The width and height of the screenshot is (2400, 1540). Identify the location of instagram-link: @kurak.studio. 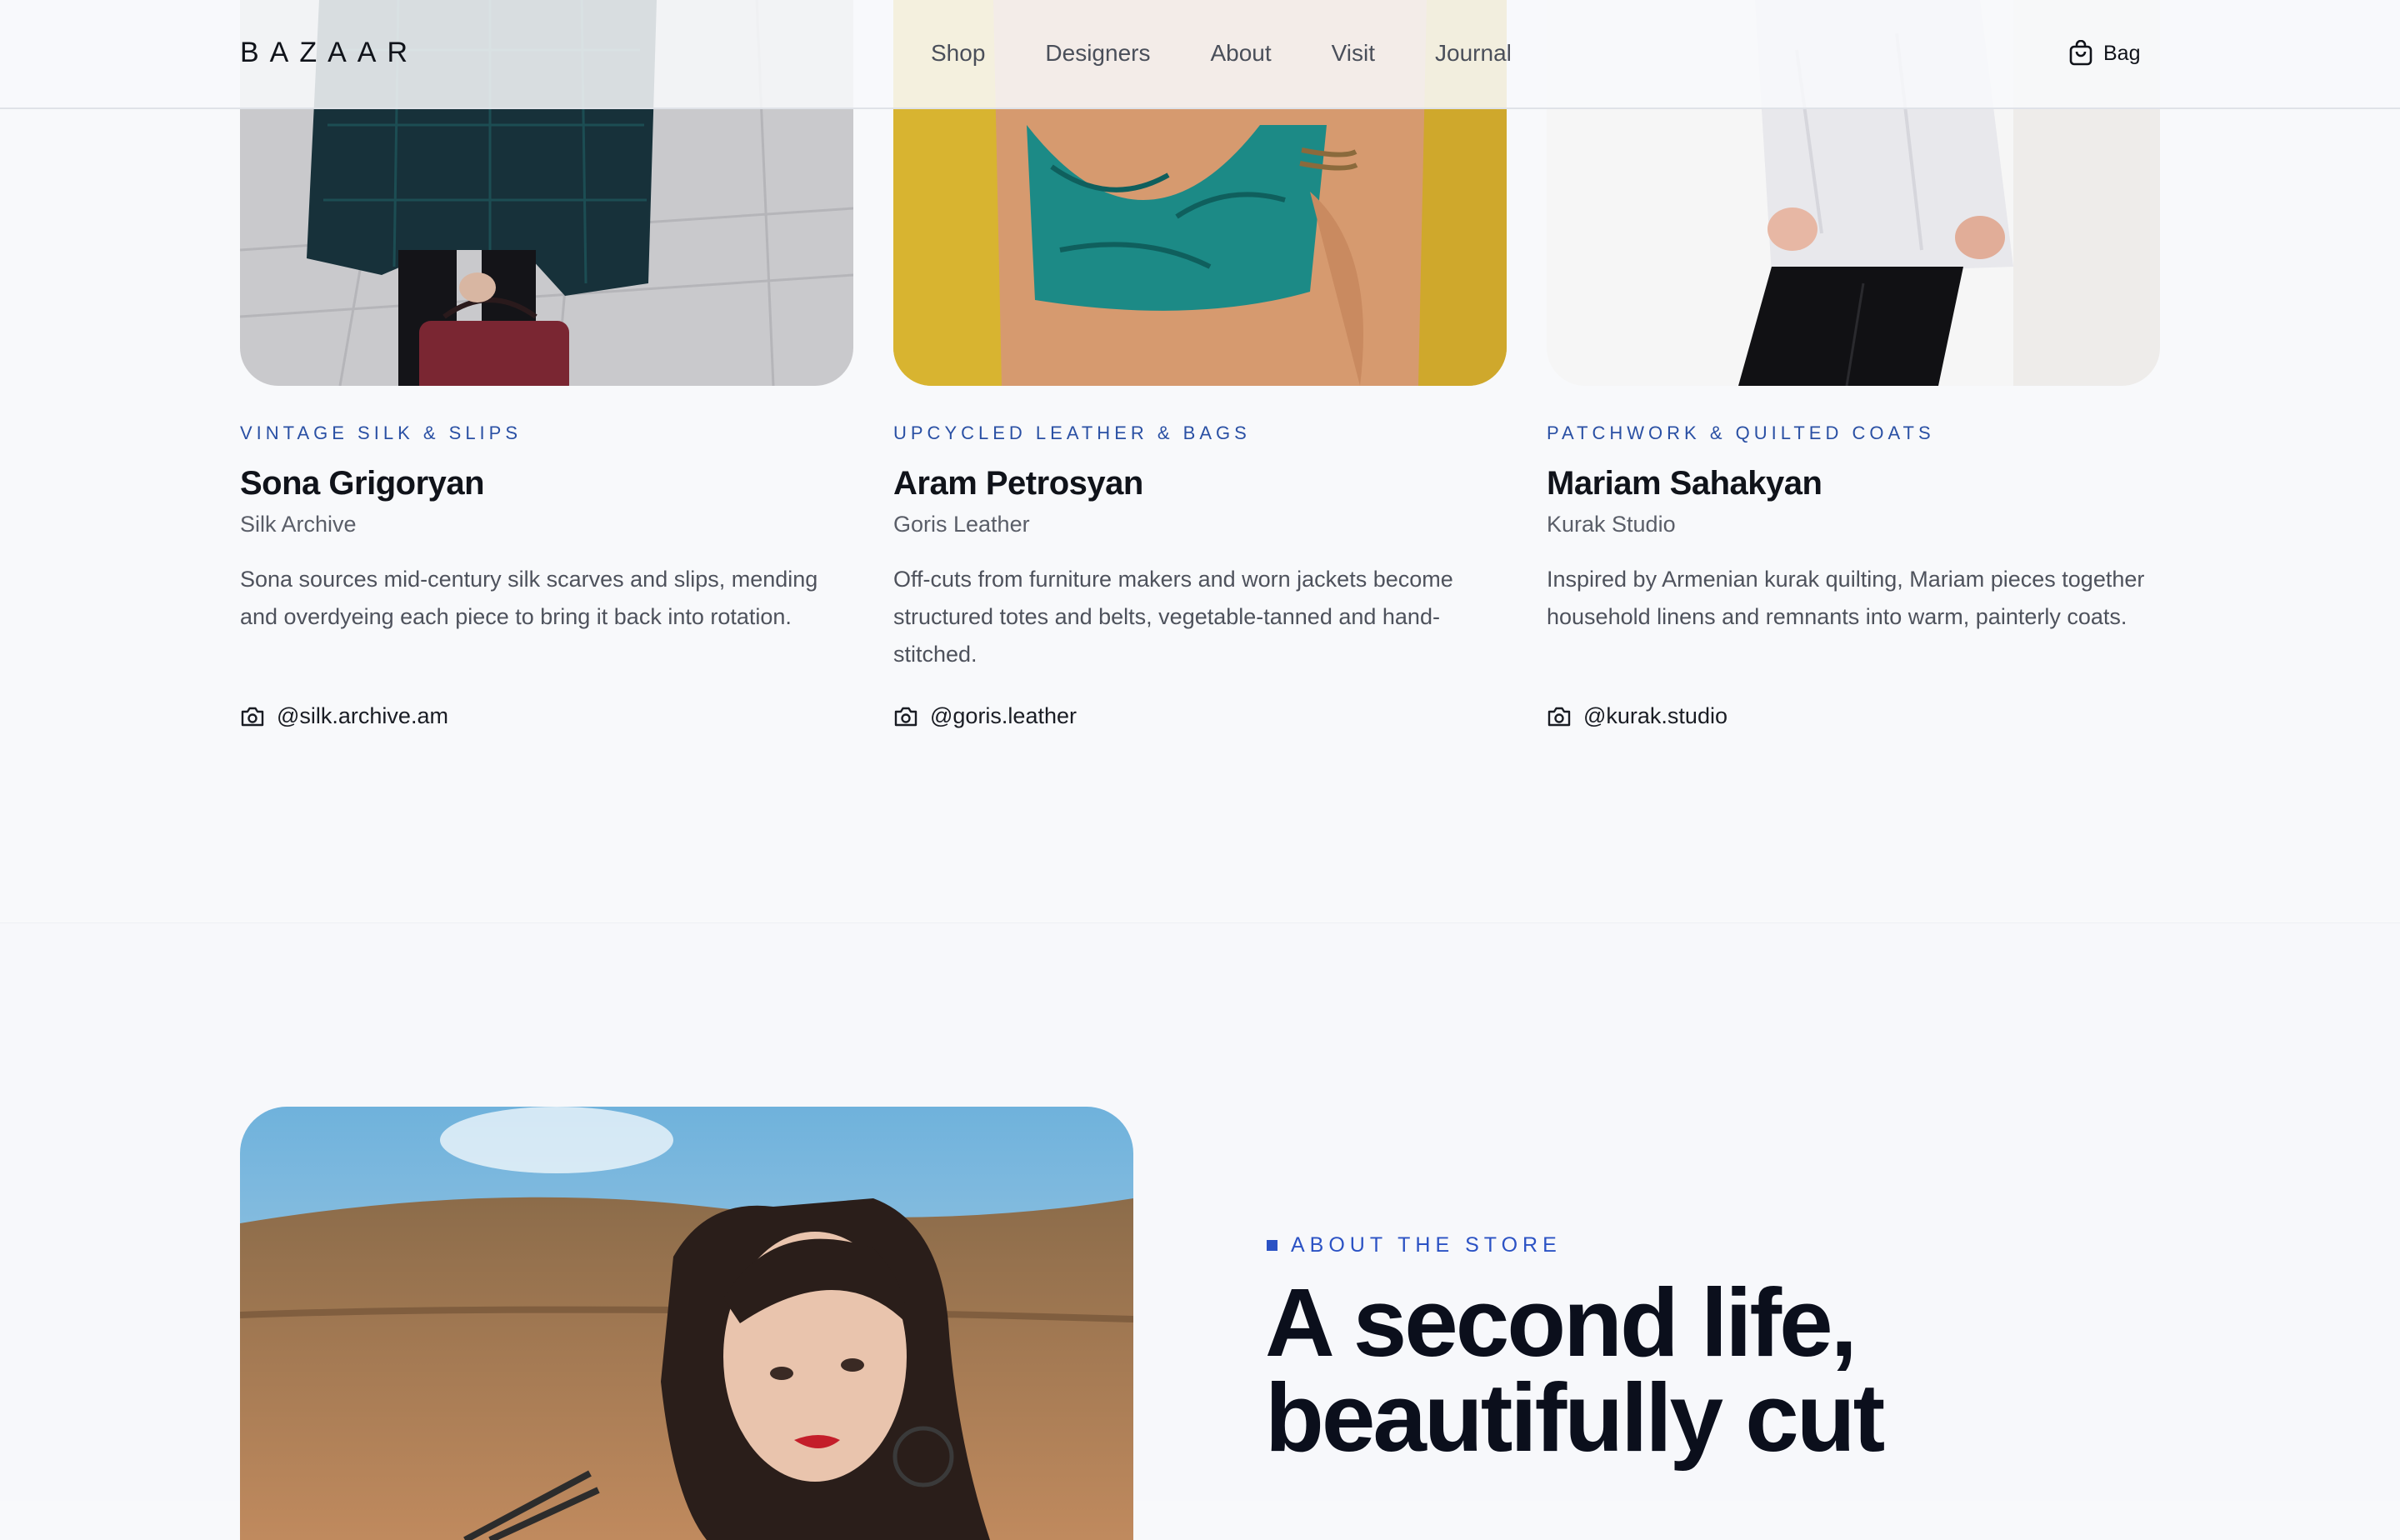
(1637, 716).